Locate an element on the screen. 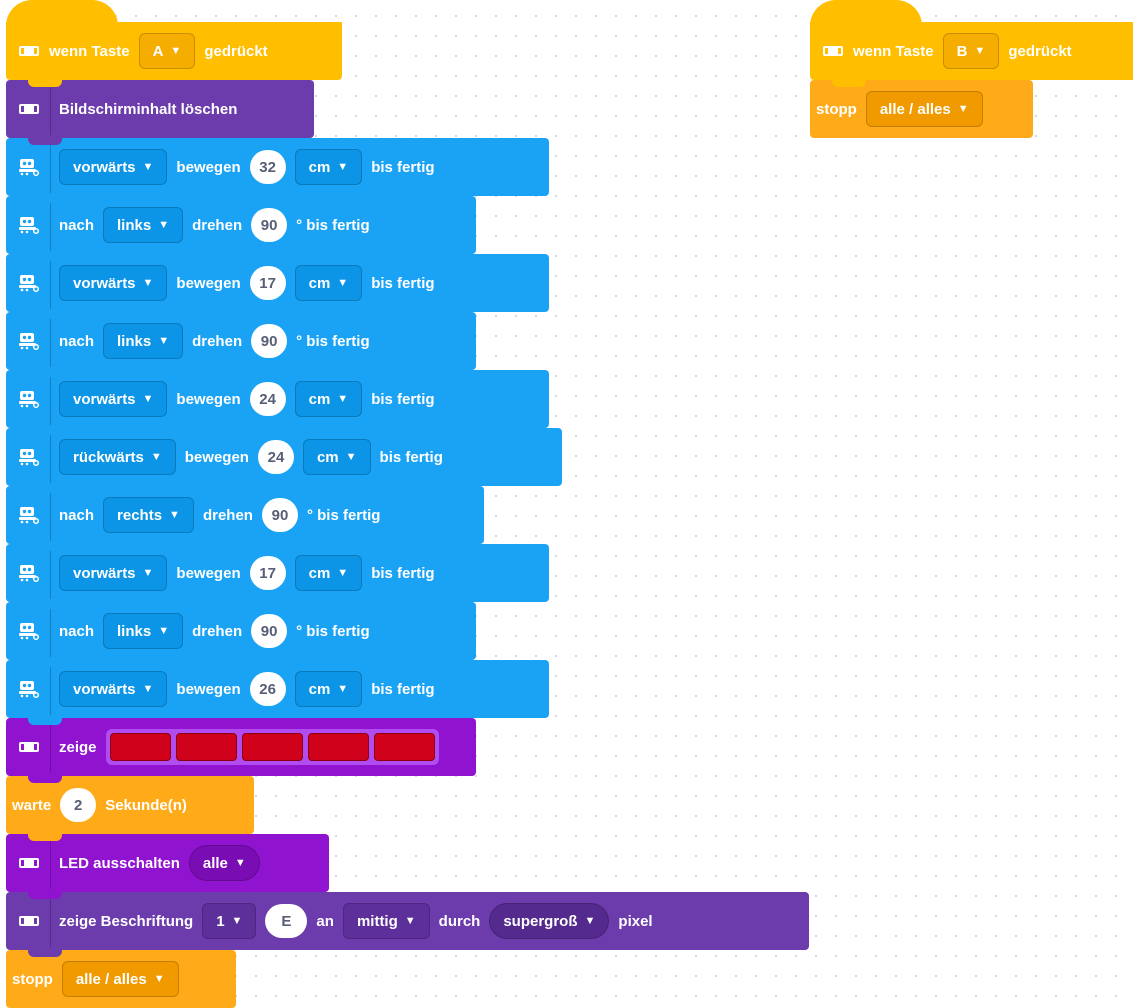 This screenshot has width=1133, height=1008. slot-dropdown: 1 ▼ is located at coordinates (229, 921).